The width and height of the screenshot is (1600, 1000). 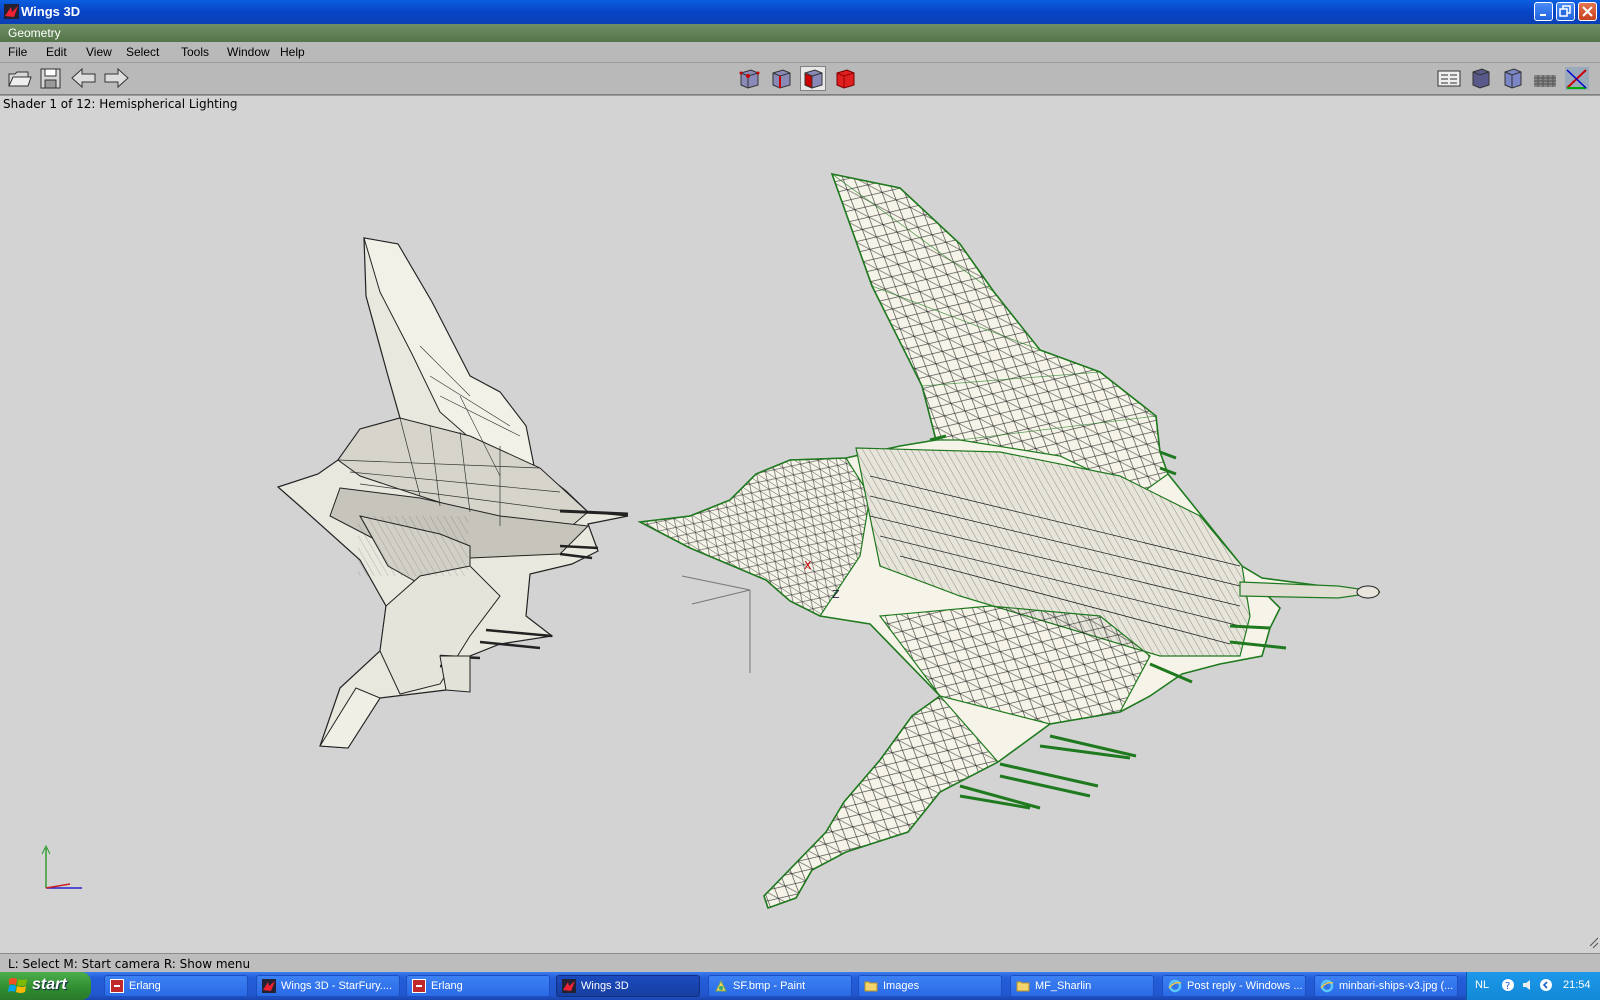 I want to click on save-icon, so click(x=50, y=78).